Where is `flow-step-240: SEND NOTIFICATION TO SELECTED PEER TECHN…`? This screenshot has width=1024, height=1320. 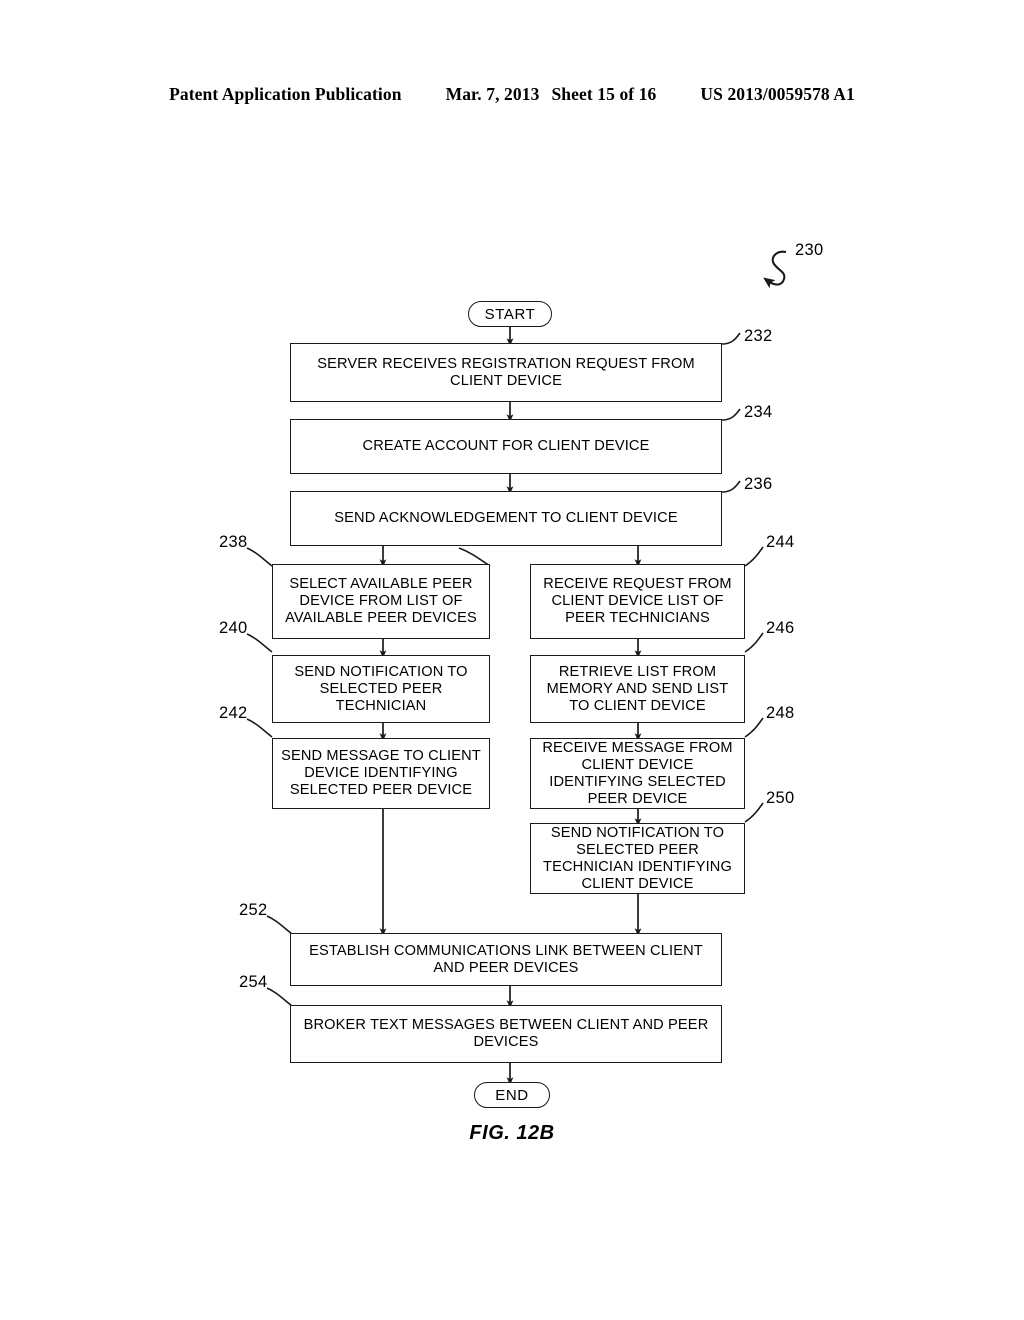 flow-step-240: SEND NOTIFICATION TO SELECTED PEER TECHN… is located at coordinates (381, 689).